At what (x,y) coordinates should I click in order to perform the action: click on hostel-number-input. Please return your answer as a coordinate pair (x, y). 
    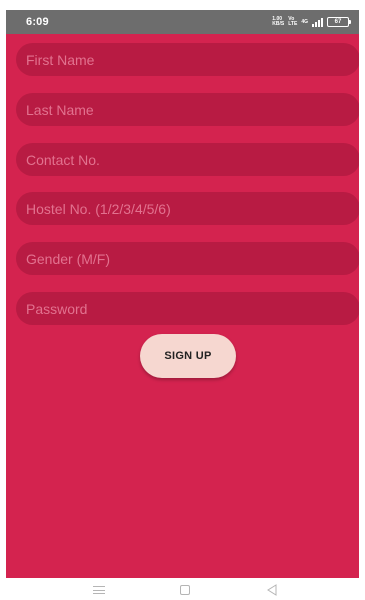
    Looking at the image, I should click on (187, 208).